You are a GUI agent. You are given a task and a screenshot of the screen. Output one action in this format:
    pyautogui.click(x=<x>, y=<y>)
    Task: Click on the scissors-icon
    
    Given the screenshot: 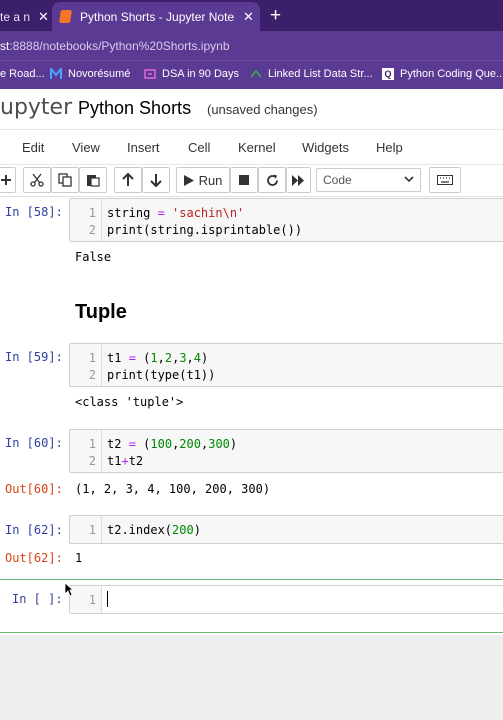 What is the action you would take?
    pyautogui.click(x=37, y=180)
    